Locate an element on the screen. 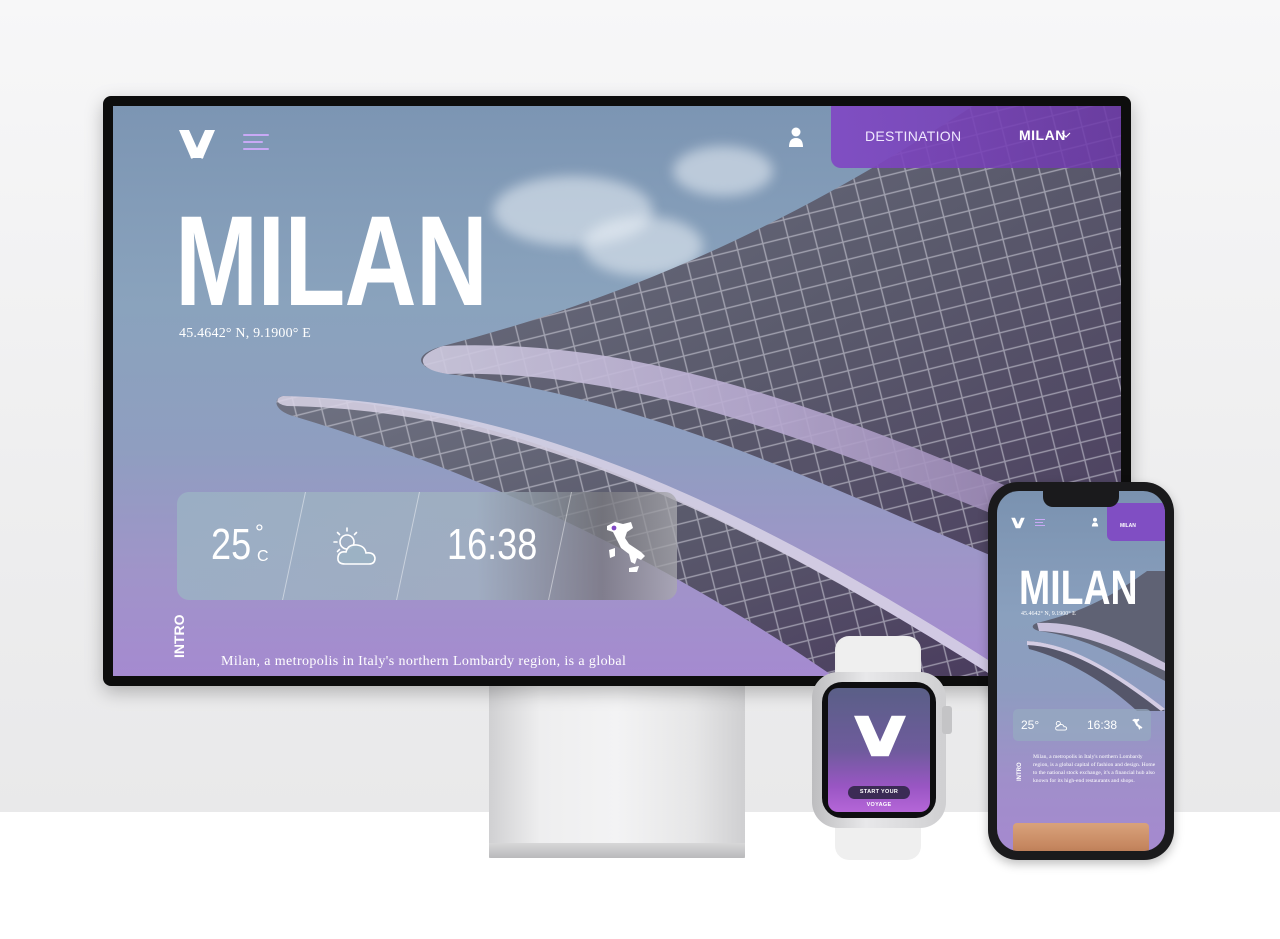 The image size is (1280, 939). temperature-value: 25° is located at coordinates (1030, 725).